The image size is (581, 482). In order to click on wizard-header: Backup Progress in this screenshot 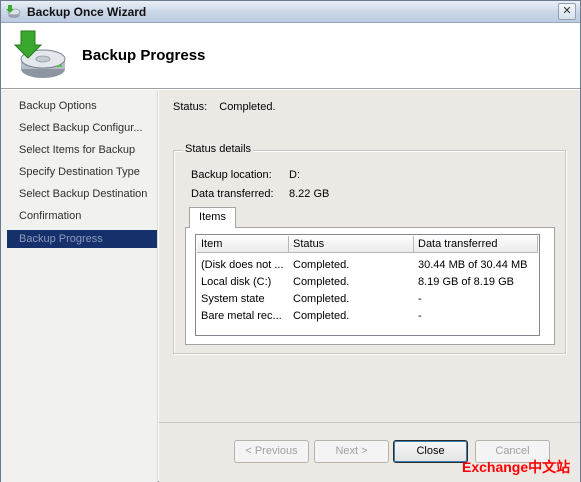, I will do `click(290, 56)`.